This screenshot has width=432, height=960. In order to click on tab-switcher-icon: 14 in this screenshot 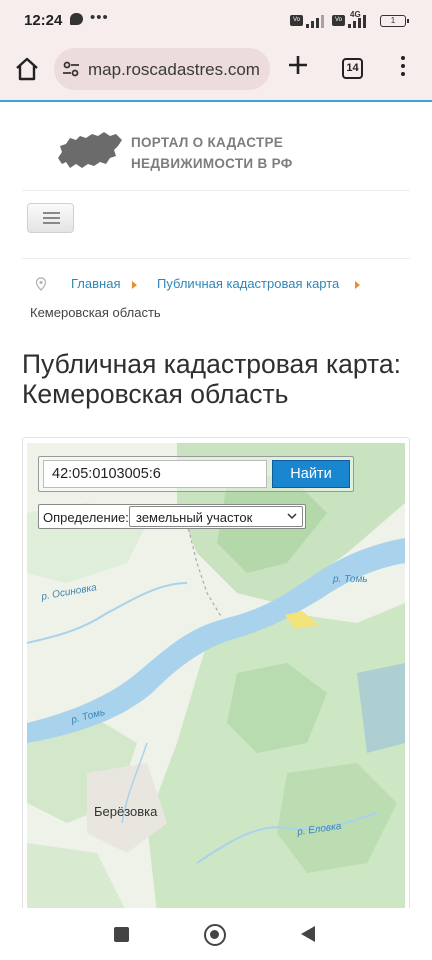, I will do `click(352, 68)`.